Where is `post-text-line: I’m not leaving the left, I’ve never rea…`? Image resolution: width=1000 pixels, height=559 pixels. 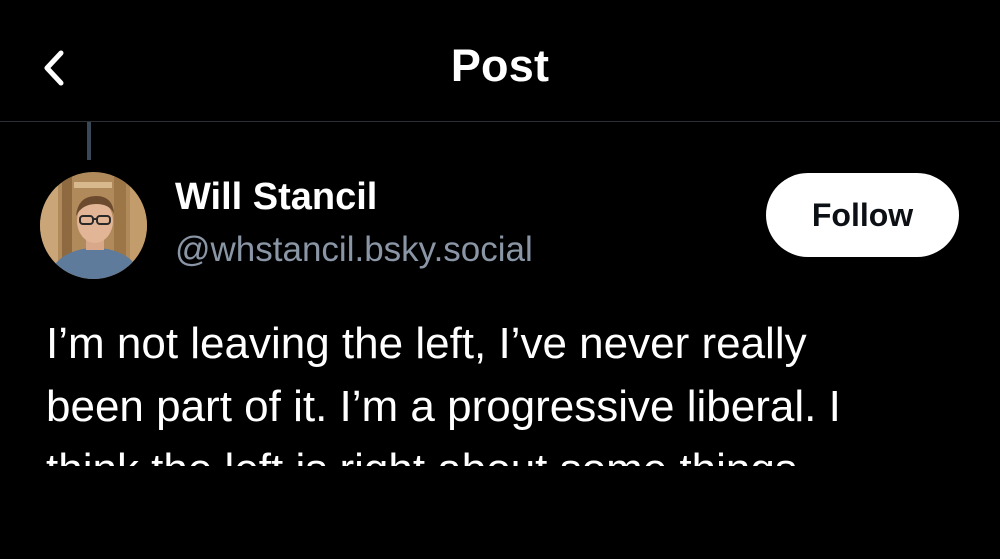
post-text-line: I’m not leaving the left, I’ve never rea… is located at coordinates (426, 343).